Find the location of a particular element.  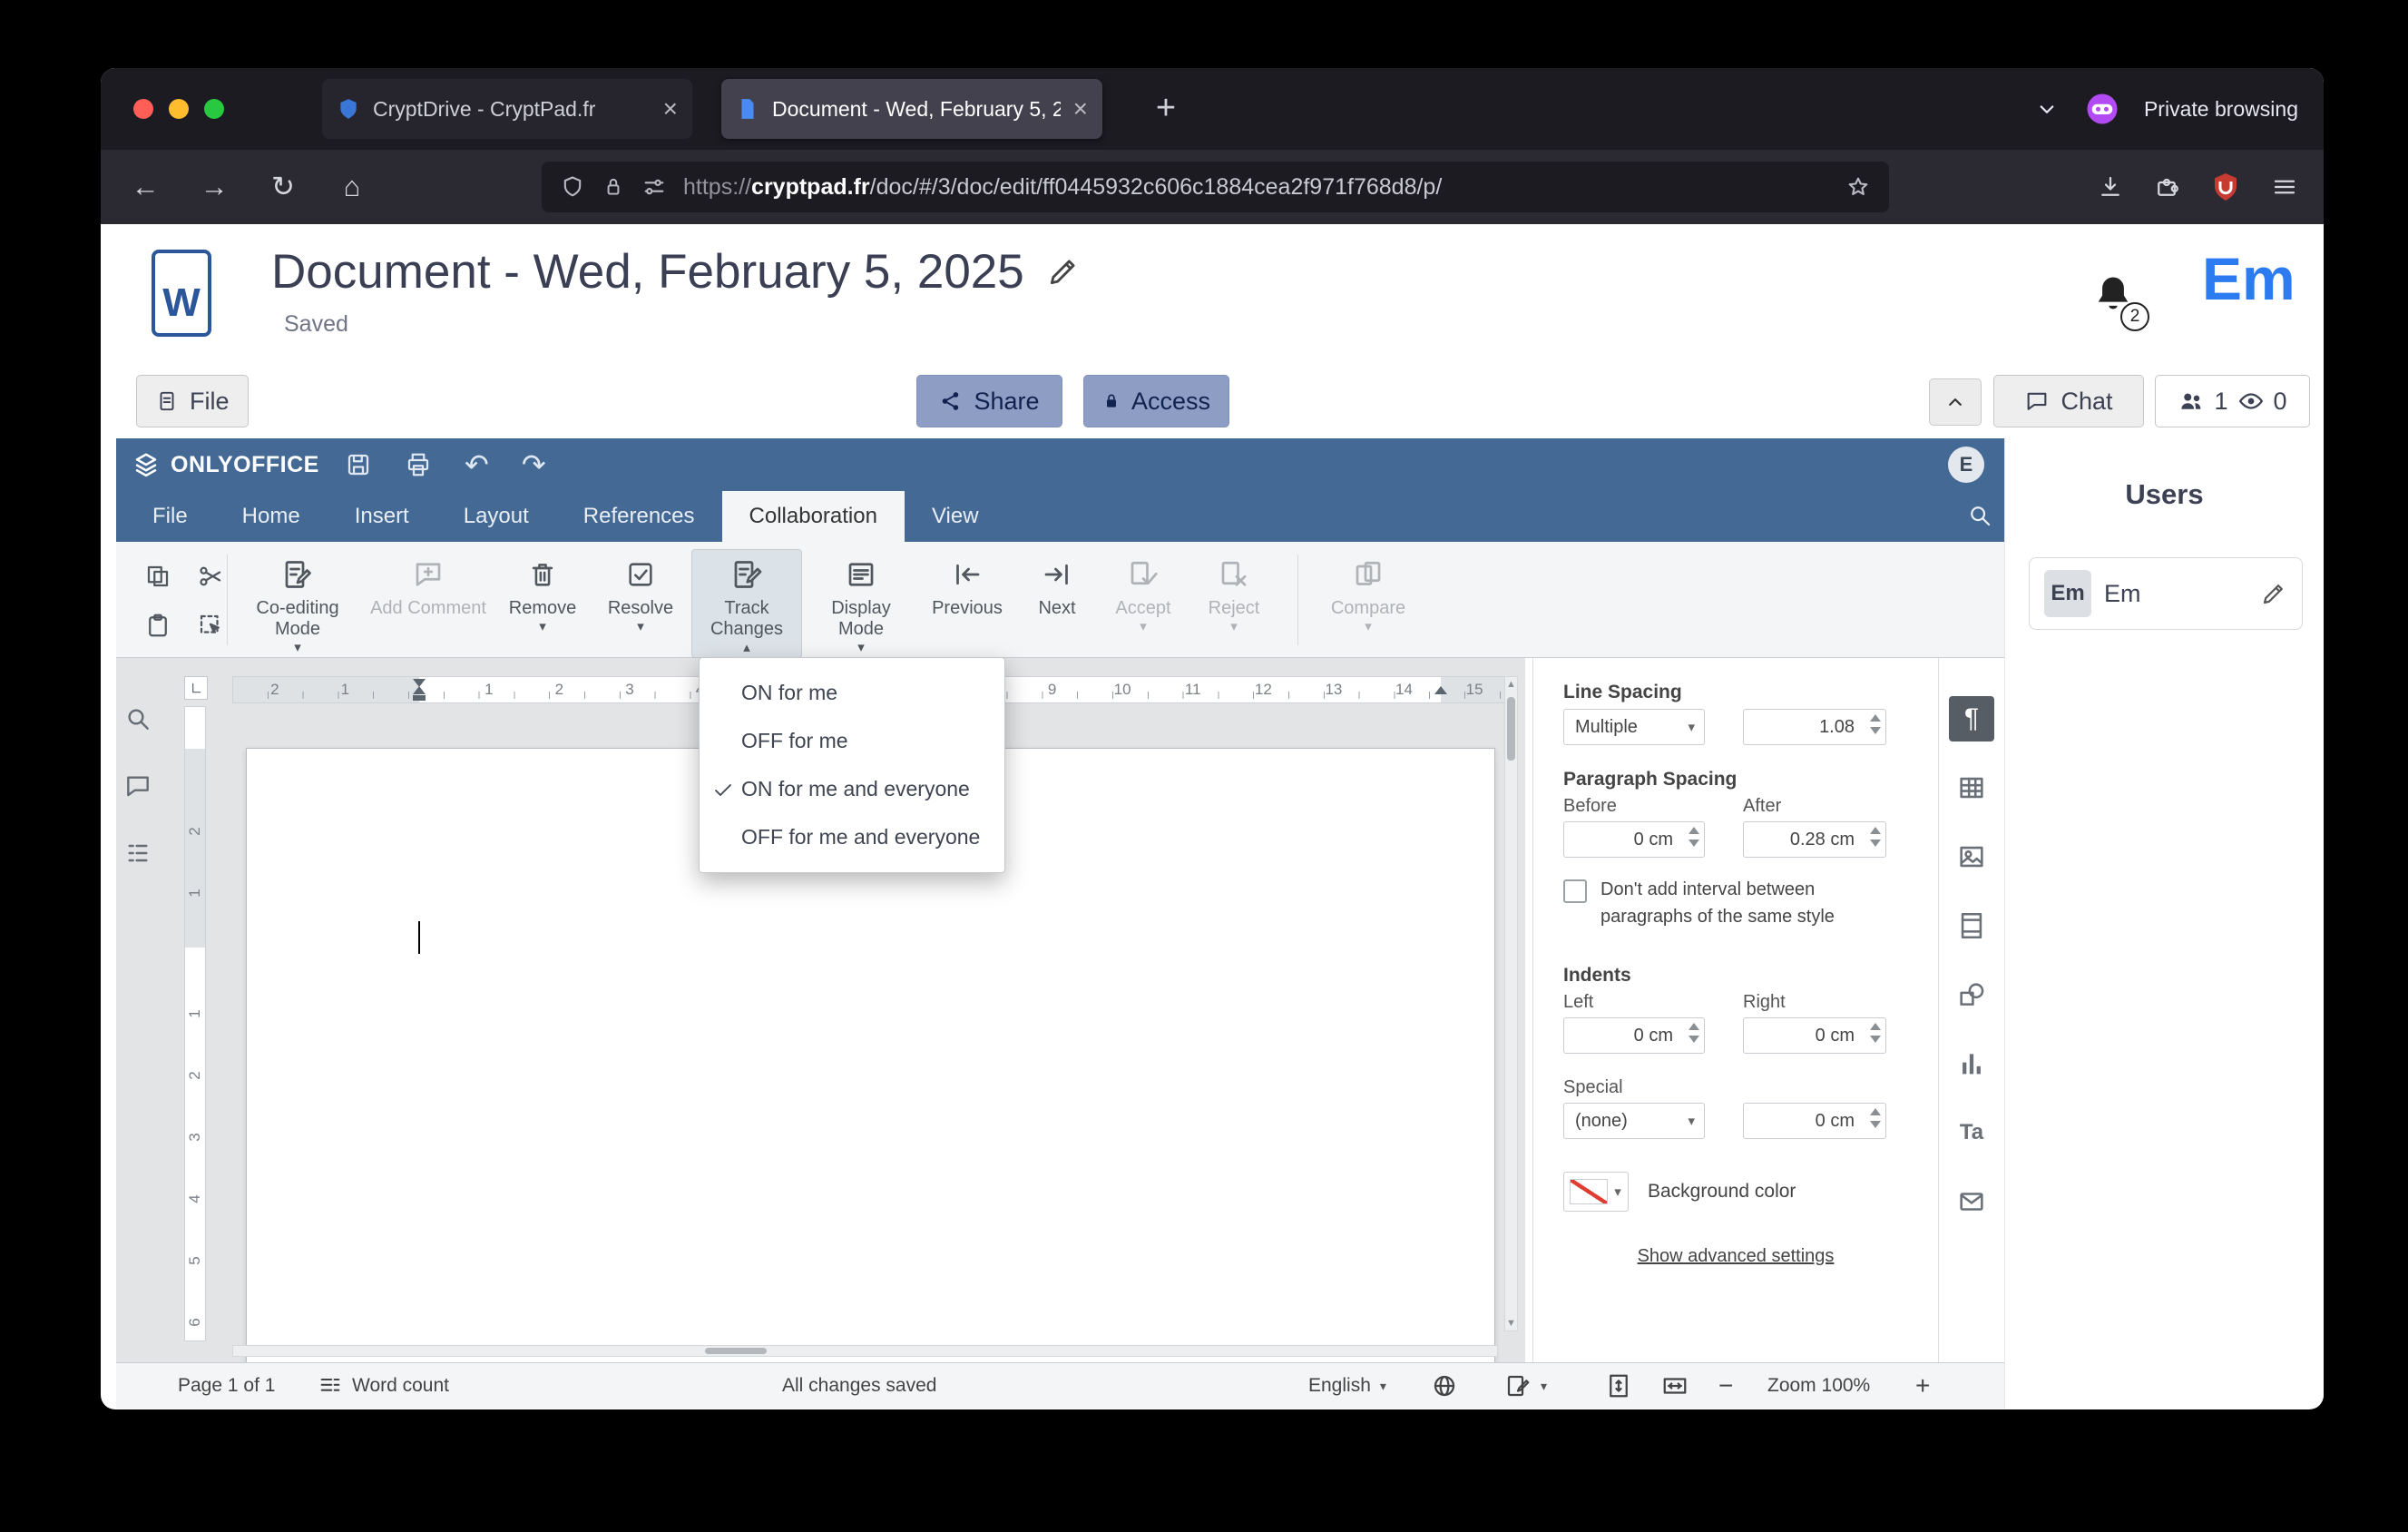

undo-icon: ↶ is located at coordinates (477, 464).